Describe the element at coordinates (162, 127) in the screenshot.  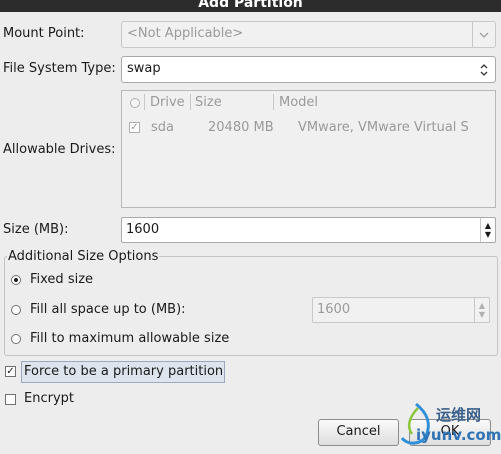
I see `drive-name: sda` at that location.